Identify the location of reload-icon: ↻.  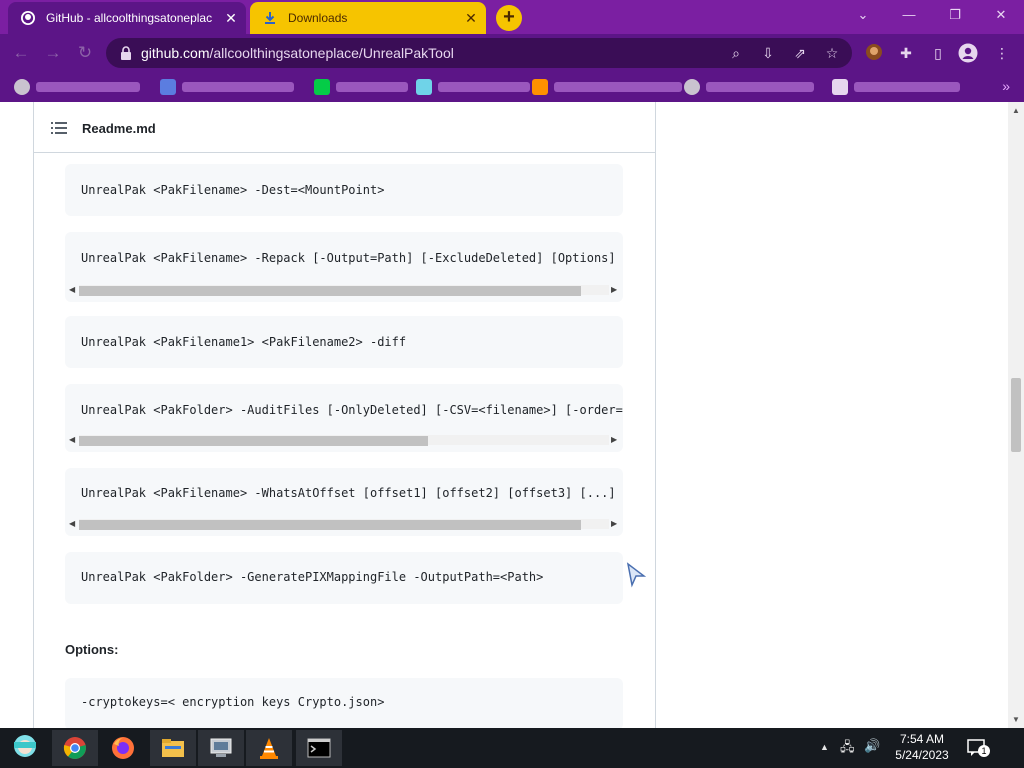
(85, 53).